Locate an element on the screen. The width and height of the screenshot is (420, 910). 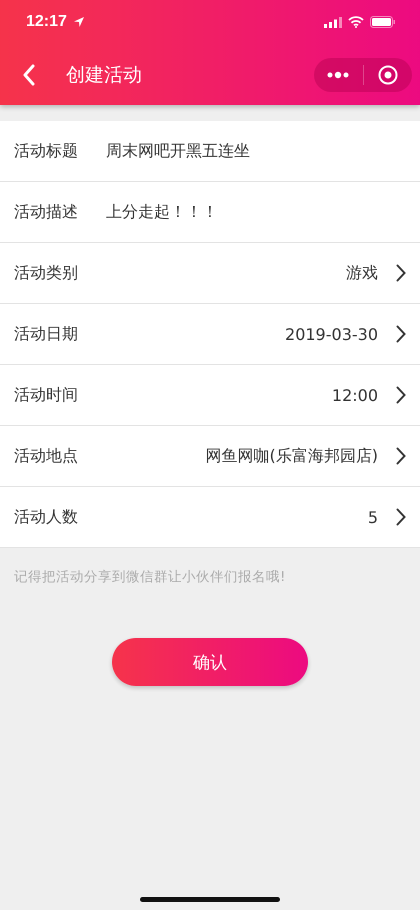
more-dots-icon is located at coordinates (338, 74).